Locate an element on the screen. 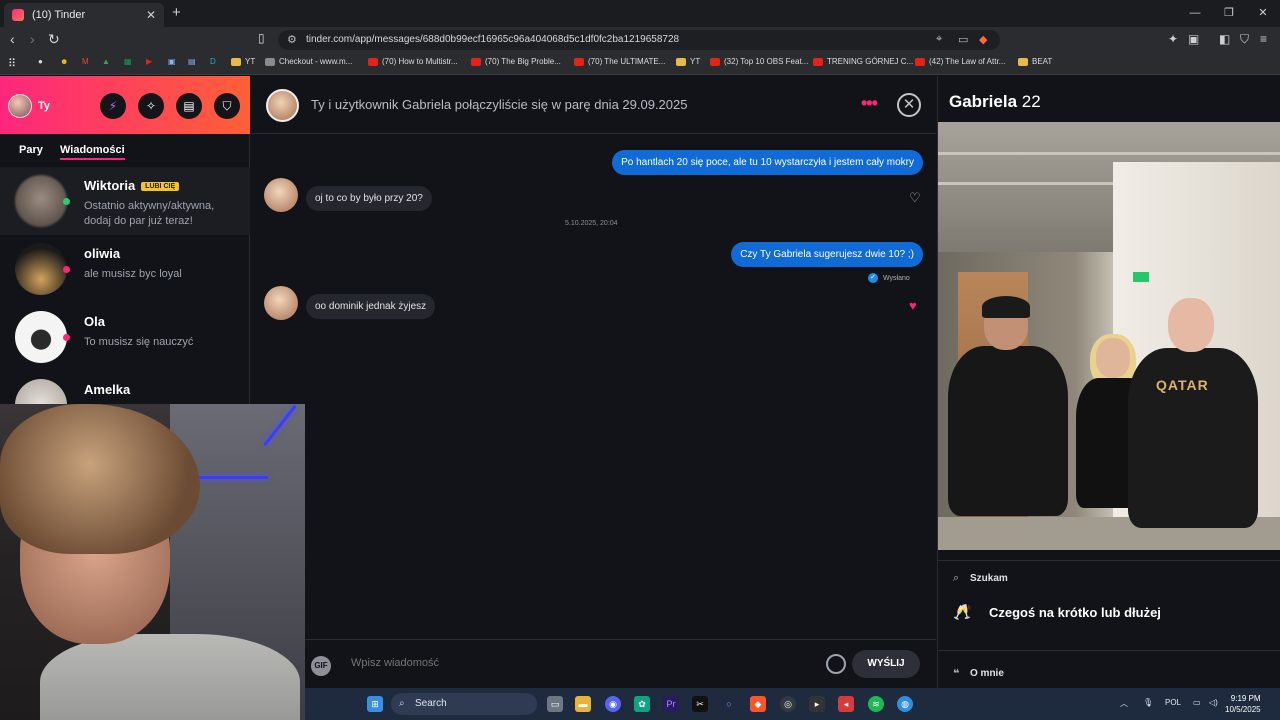  close-tab-icon: ✕ is located at coordinates (151, 15).